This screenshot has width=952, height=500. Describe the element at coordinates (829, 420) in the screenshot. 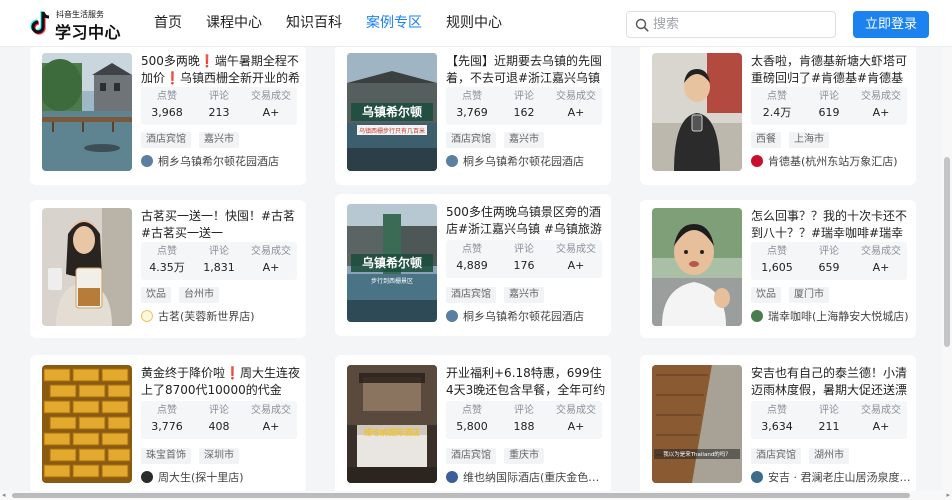

I see `case-stats: 点赞 3,634 评论 211 交易成交 A+` at that location.